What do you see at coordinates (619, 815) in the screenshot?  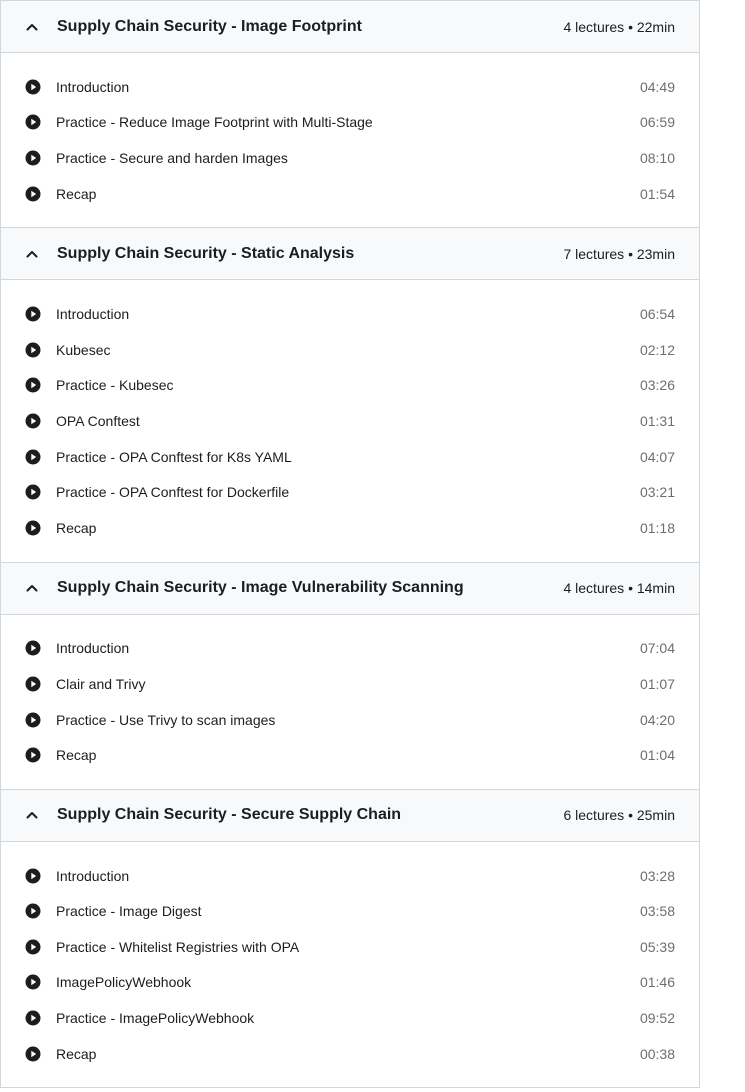 I see `section-lecture-count: 6 lectures • 25min` at bounding box center [619, 815].